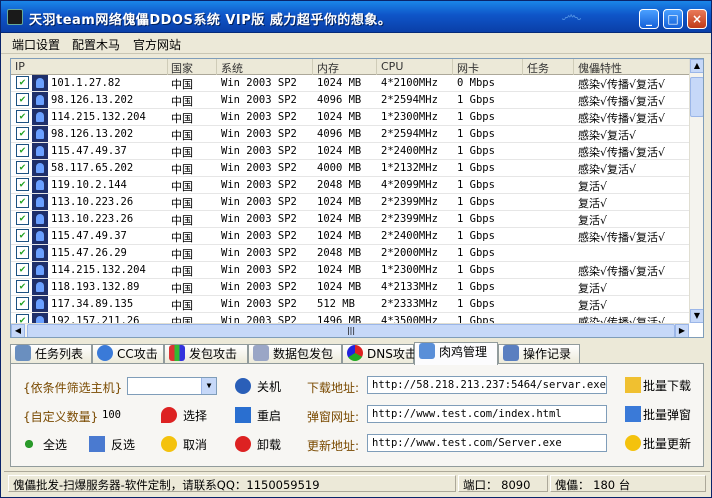  What do you see at coordinates (44, 444) in the screenshot?
I see `select-all-button: 全选` at bounding box center [44, 444].